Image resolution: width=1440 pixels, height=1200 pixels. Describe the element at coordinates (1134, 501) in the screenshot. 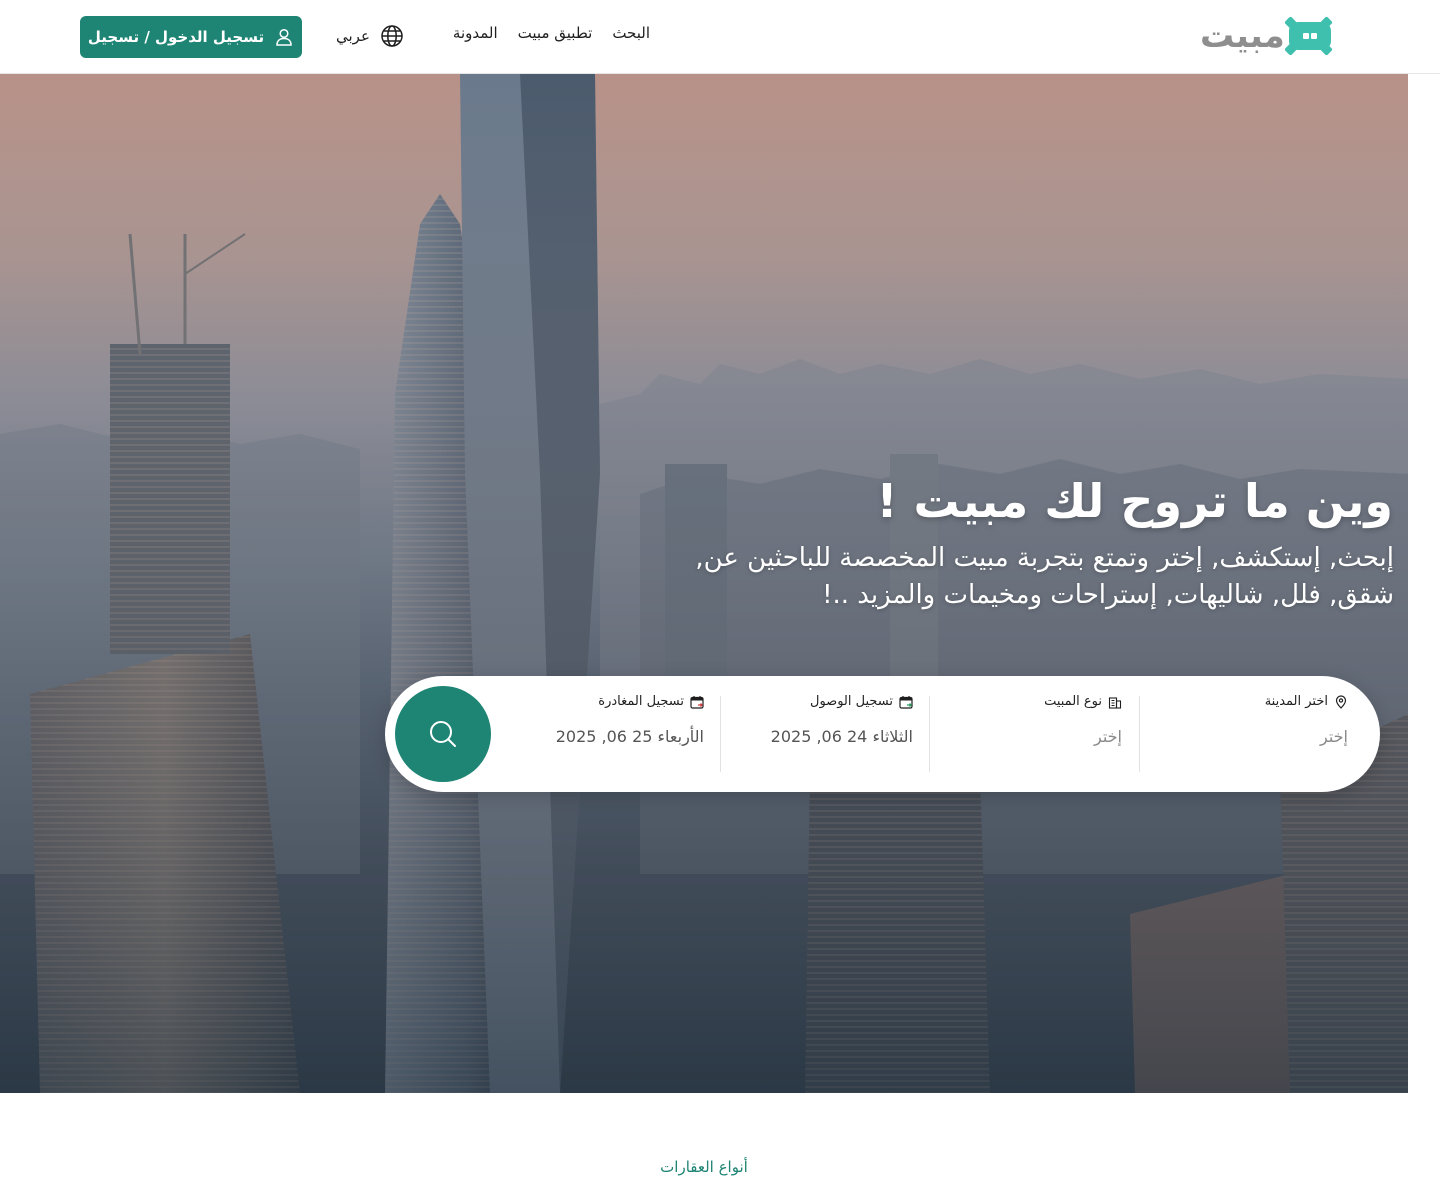

I see `hero-title: وين ما تروح لك مبيت !` at that location.